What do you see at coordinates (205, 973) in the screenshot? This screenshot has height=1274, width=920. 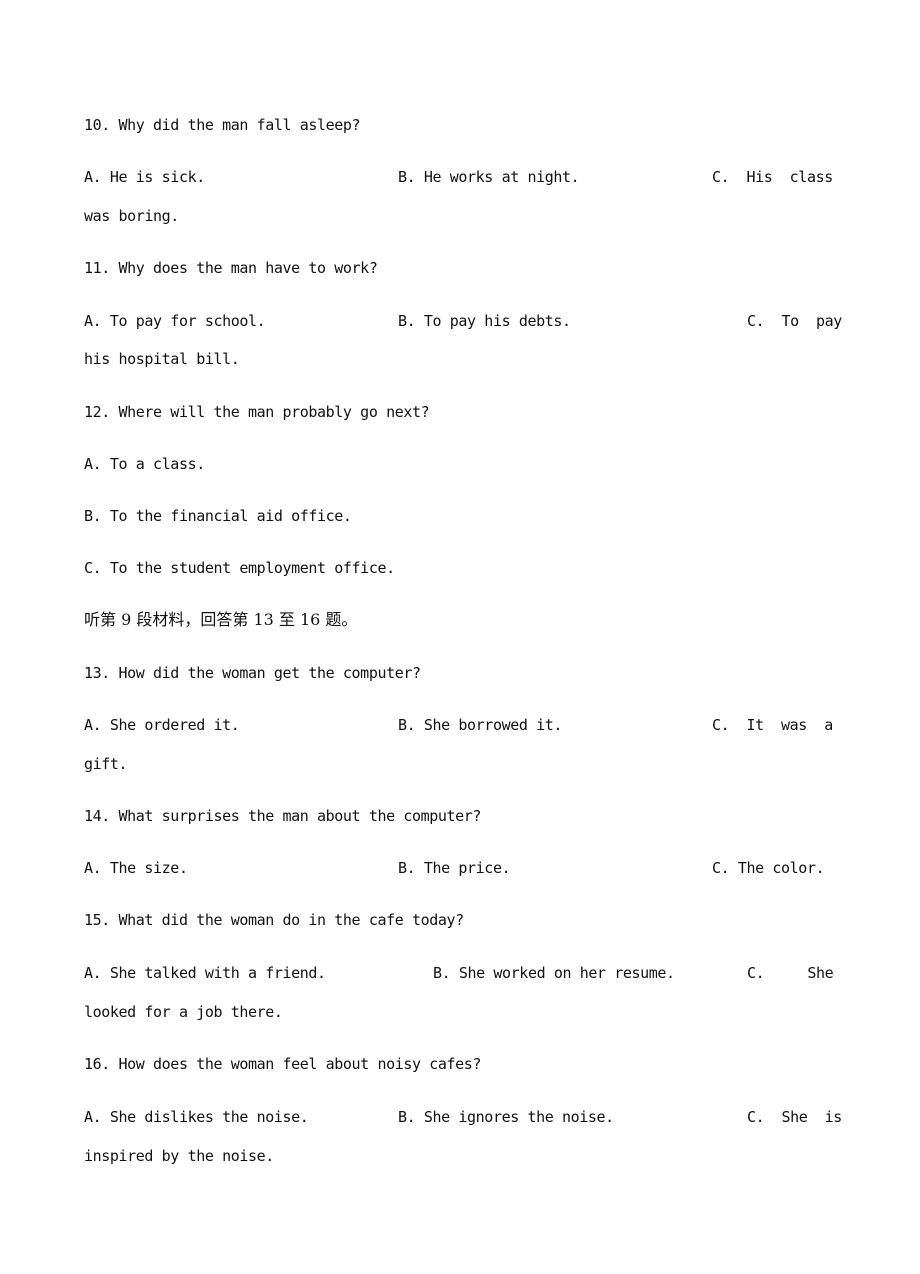 I see `option-15-a: A. She talked with a friend.` at bounding box center [205, 973].